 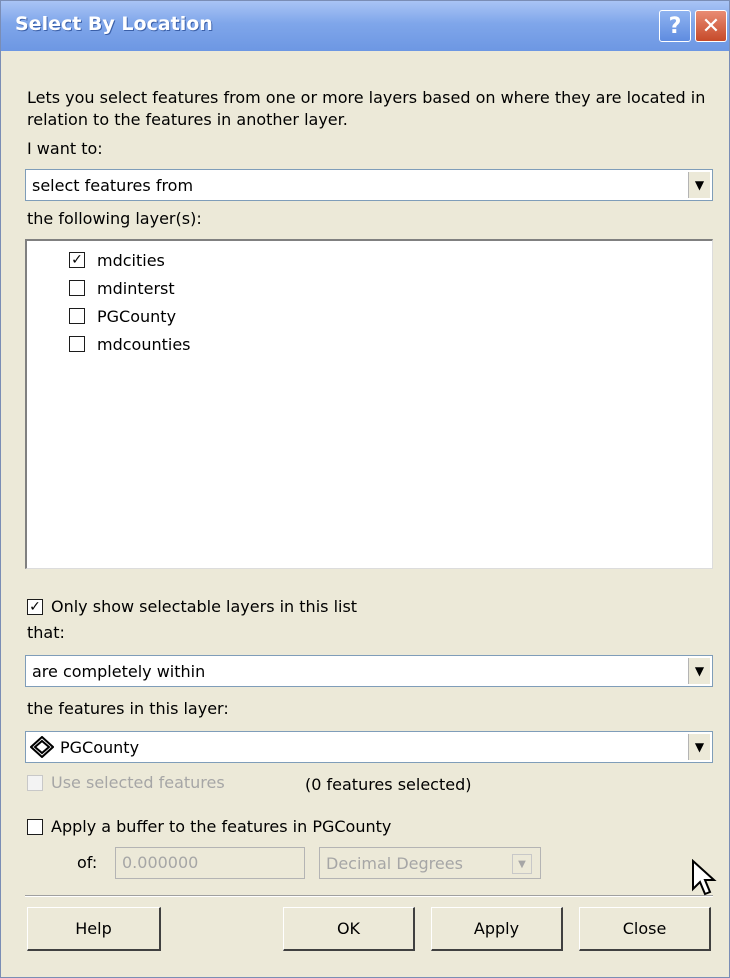 What do you see at coordinates (369, 896) in the screenshot?
I see `button-divider` at bounding box center [369, 896].